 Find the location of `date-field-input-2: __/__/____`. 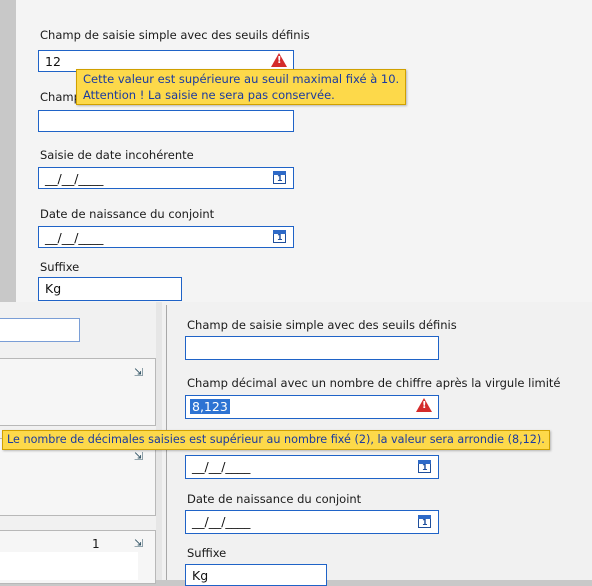

date-field-input-2: __/__/____ is located at coordinates (312, 467).